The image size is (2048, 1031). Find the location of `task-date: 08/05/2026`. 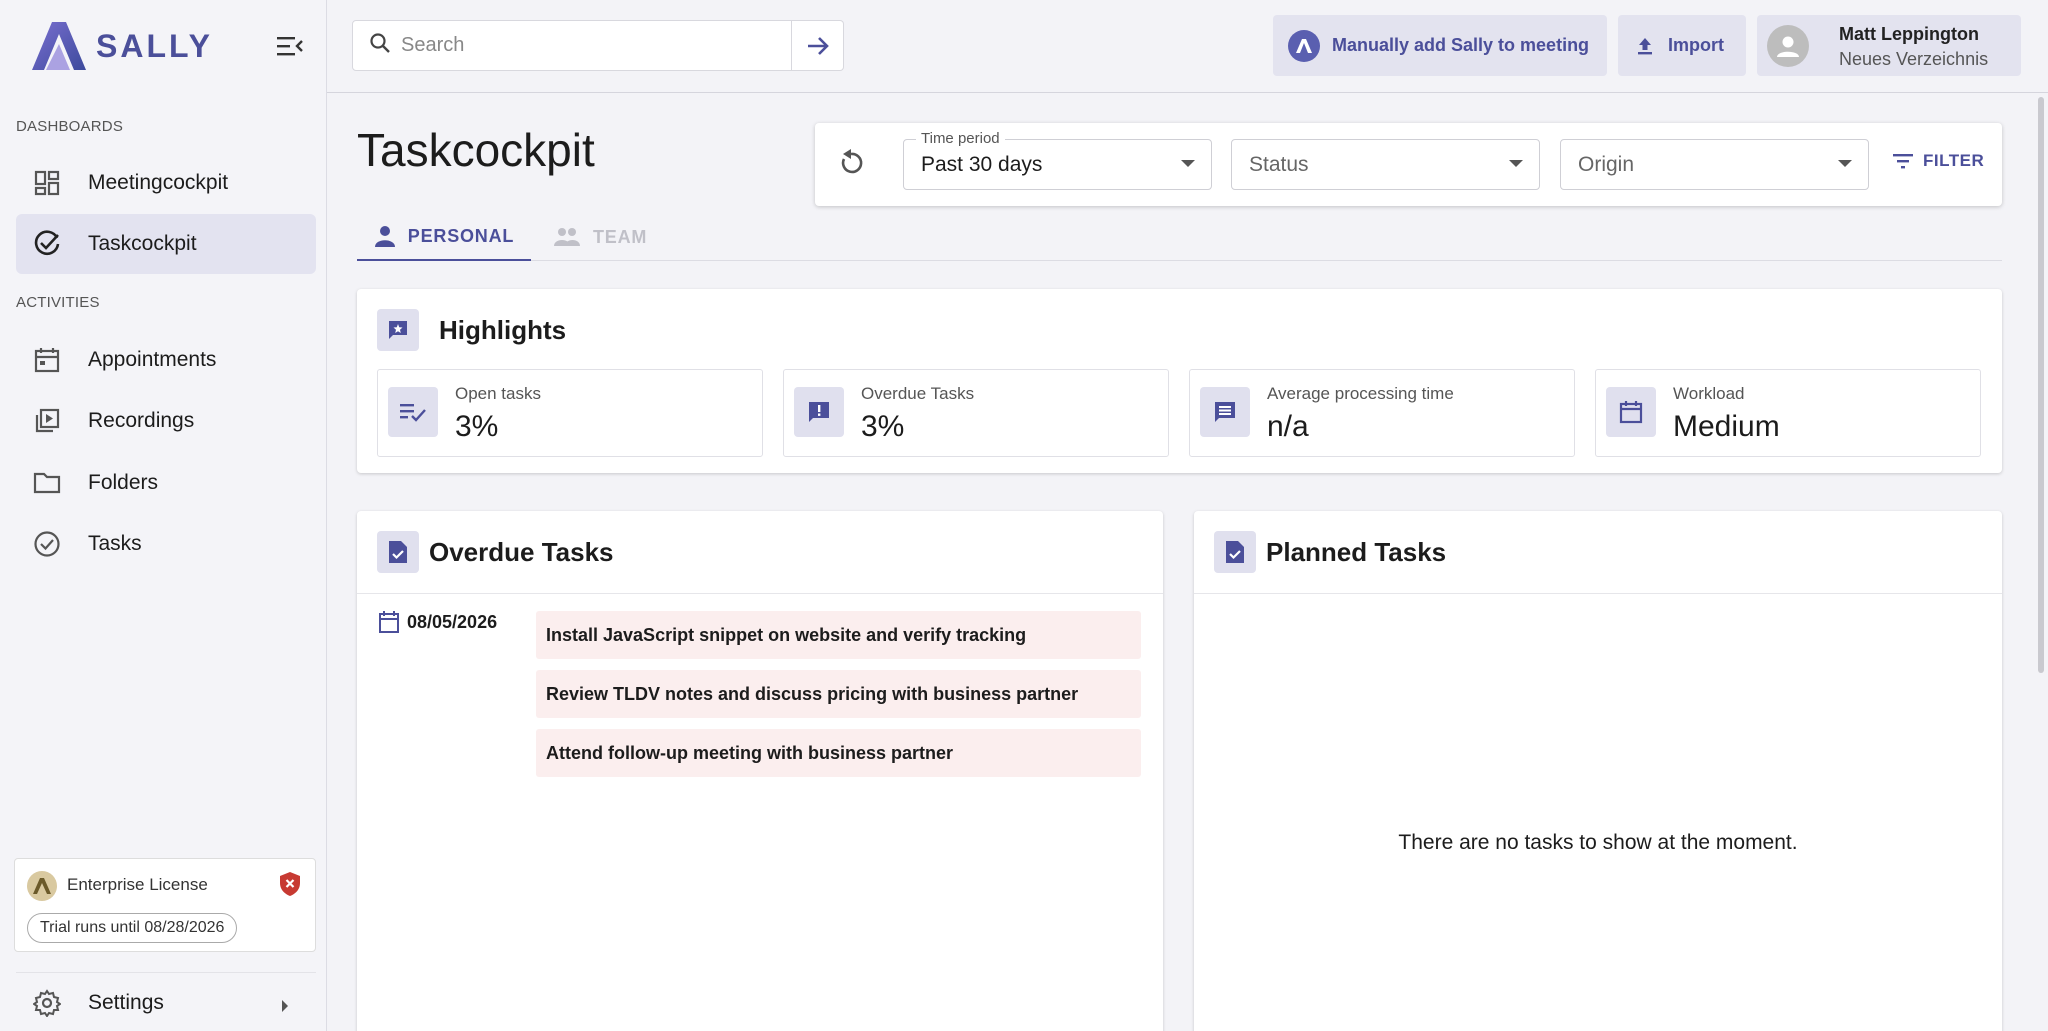

task-date: 08/05/2026 is located at coordinates (438, 622).